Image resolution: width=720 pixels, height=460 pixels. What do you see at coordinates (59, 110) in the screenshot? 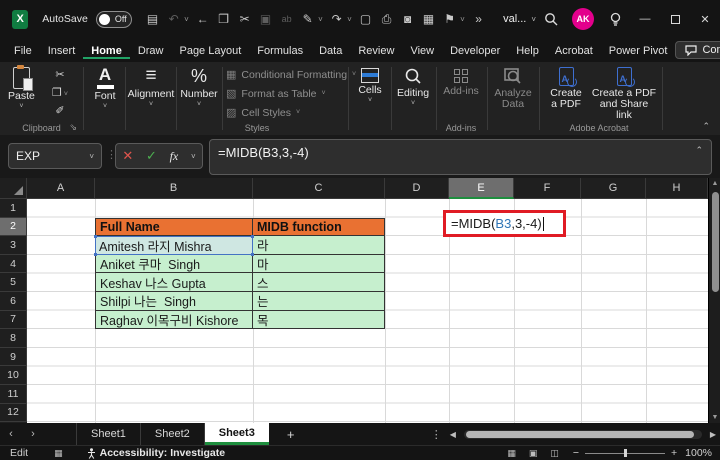
I see `format-painter-icon: ✐` at bounding box center [59, 110].